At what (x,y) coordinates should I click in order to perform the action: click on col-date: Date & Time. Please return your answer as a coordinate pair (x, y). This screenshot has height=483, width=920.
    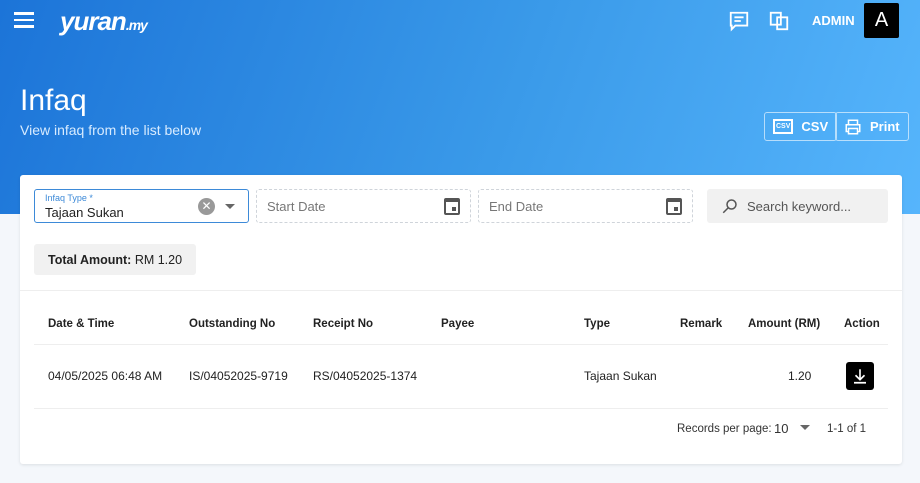
    Looking at the image, I should click on (81, 324).